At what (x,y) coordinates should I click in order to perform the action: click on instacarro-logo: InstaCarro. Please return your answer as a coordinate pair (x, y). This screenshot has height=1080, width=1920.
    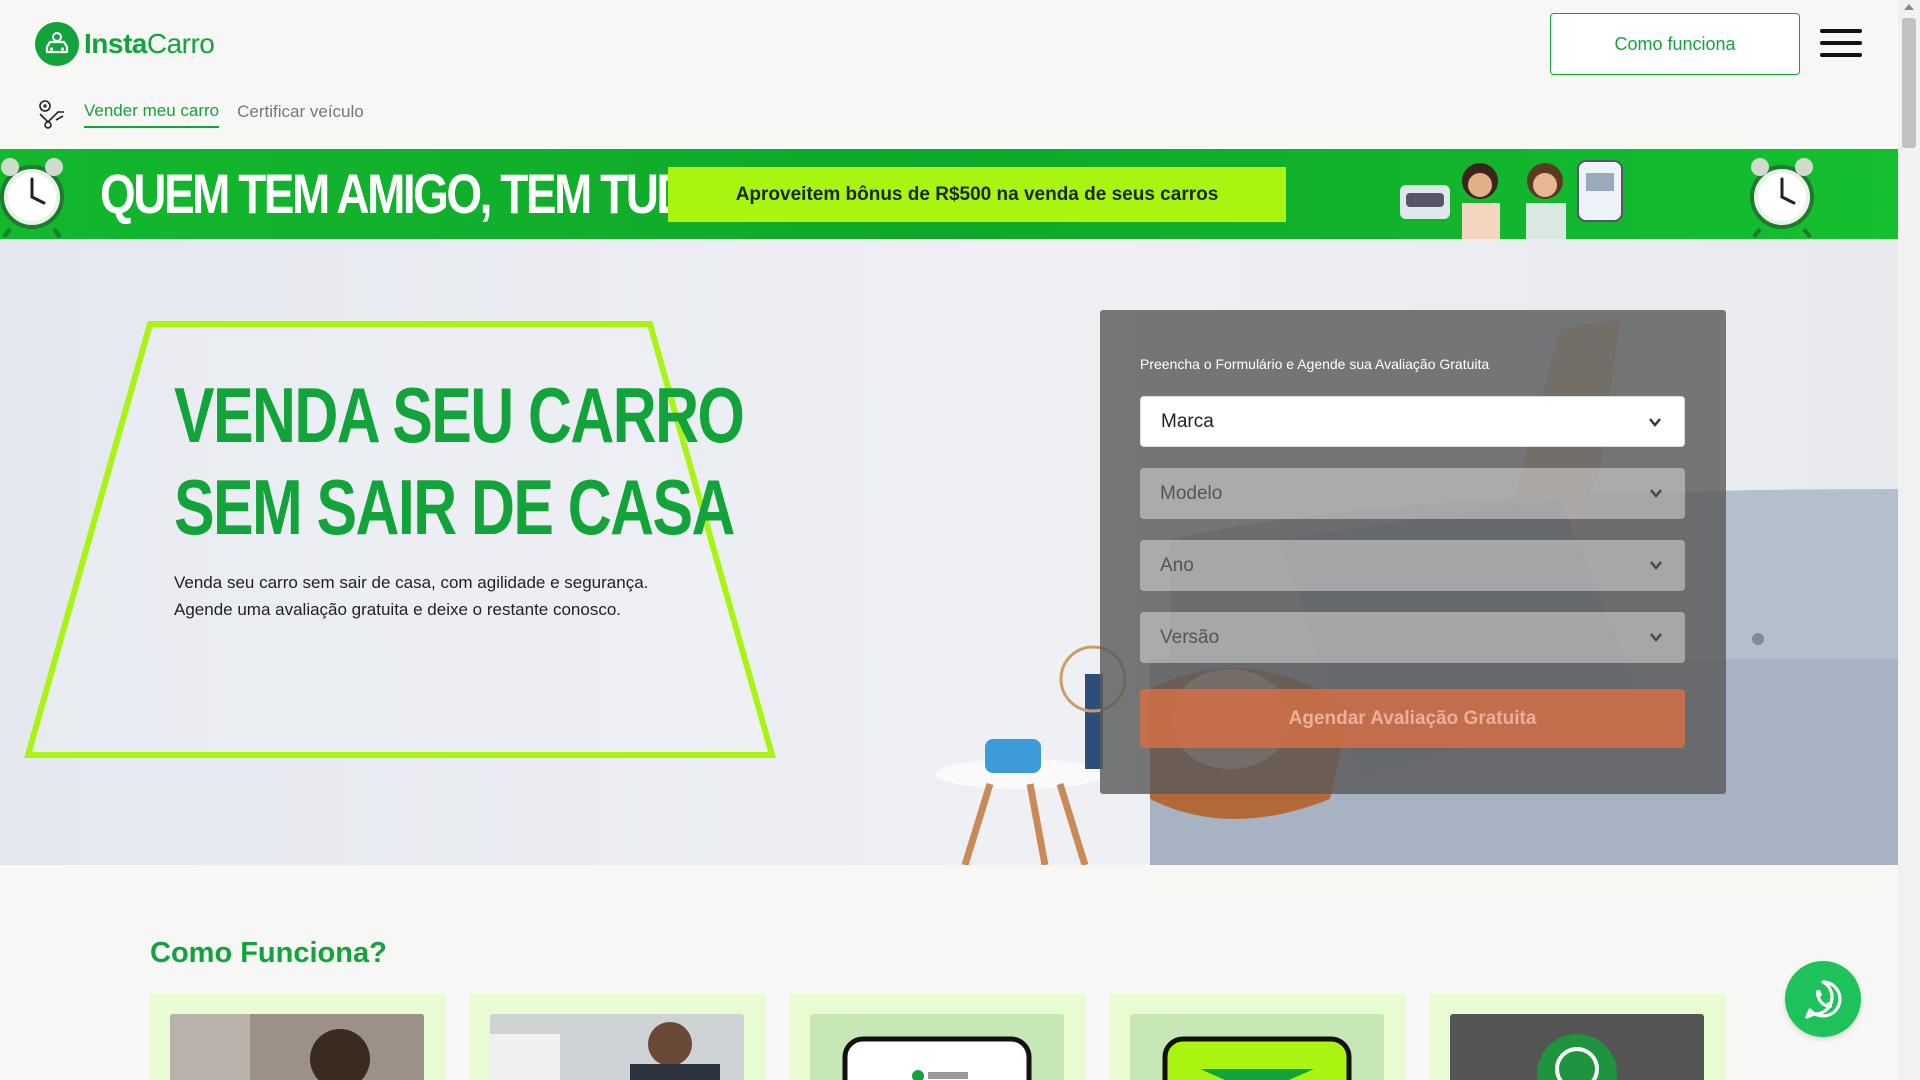
    Looking at the image, I should click on (125, 44).